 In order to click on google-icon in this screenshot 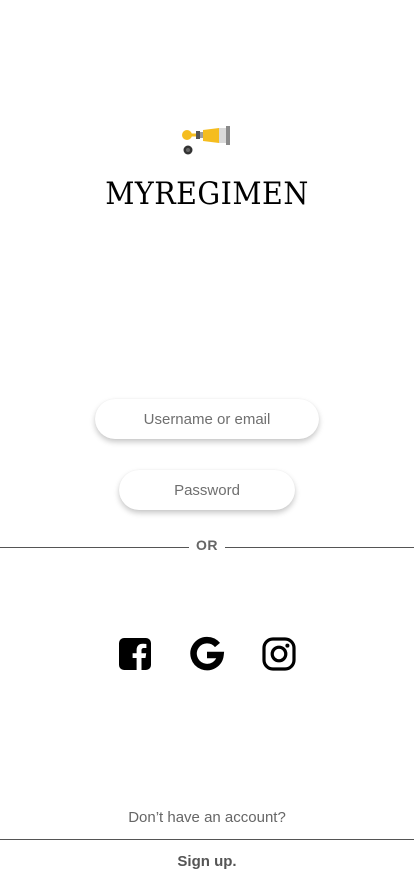, I will do `click(207, 654)`.